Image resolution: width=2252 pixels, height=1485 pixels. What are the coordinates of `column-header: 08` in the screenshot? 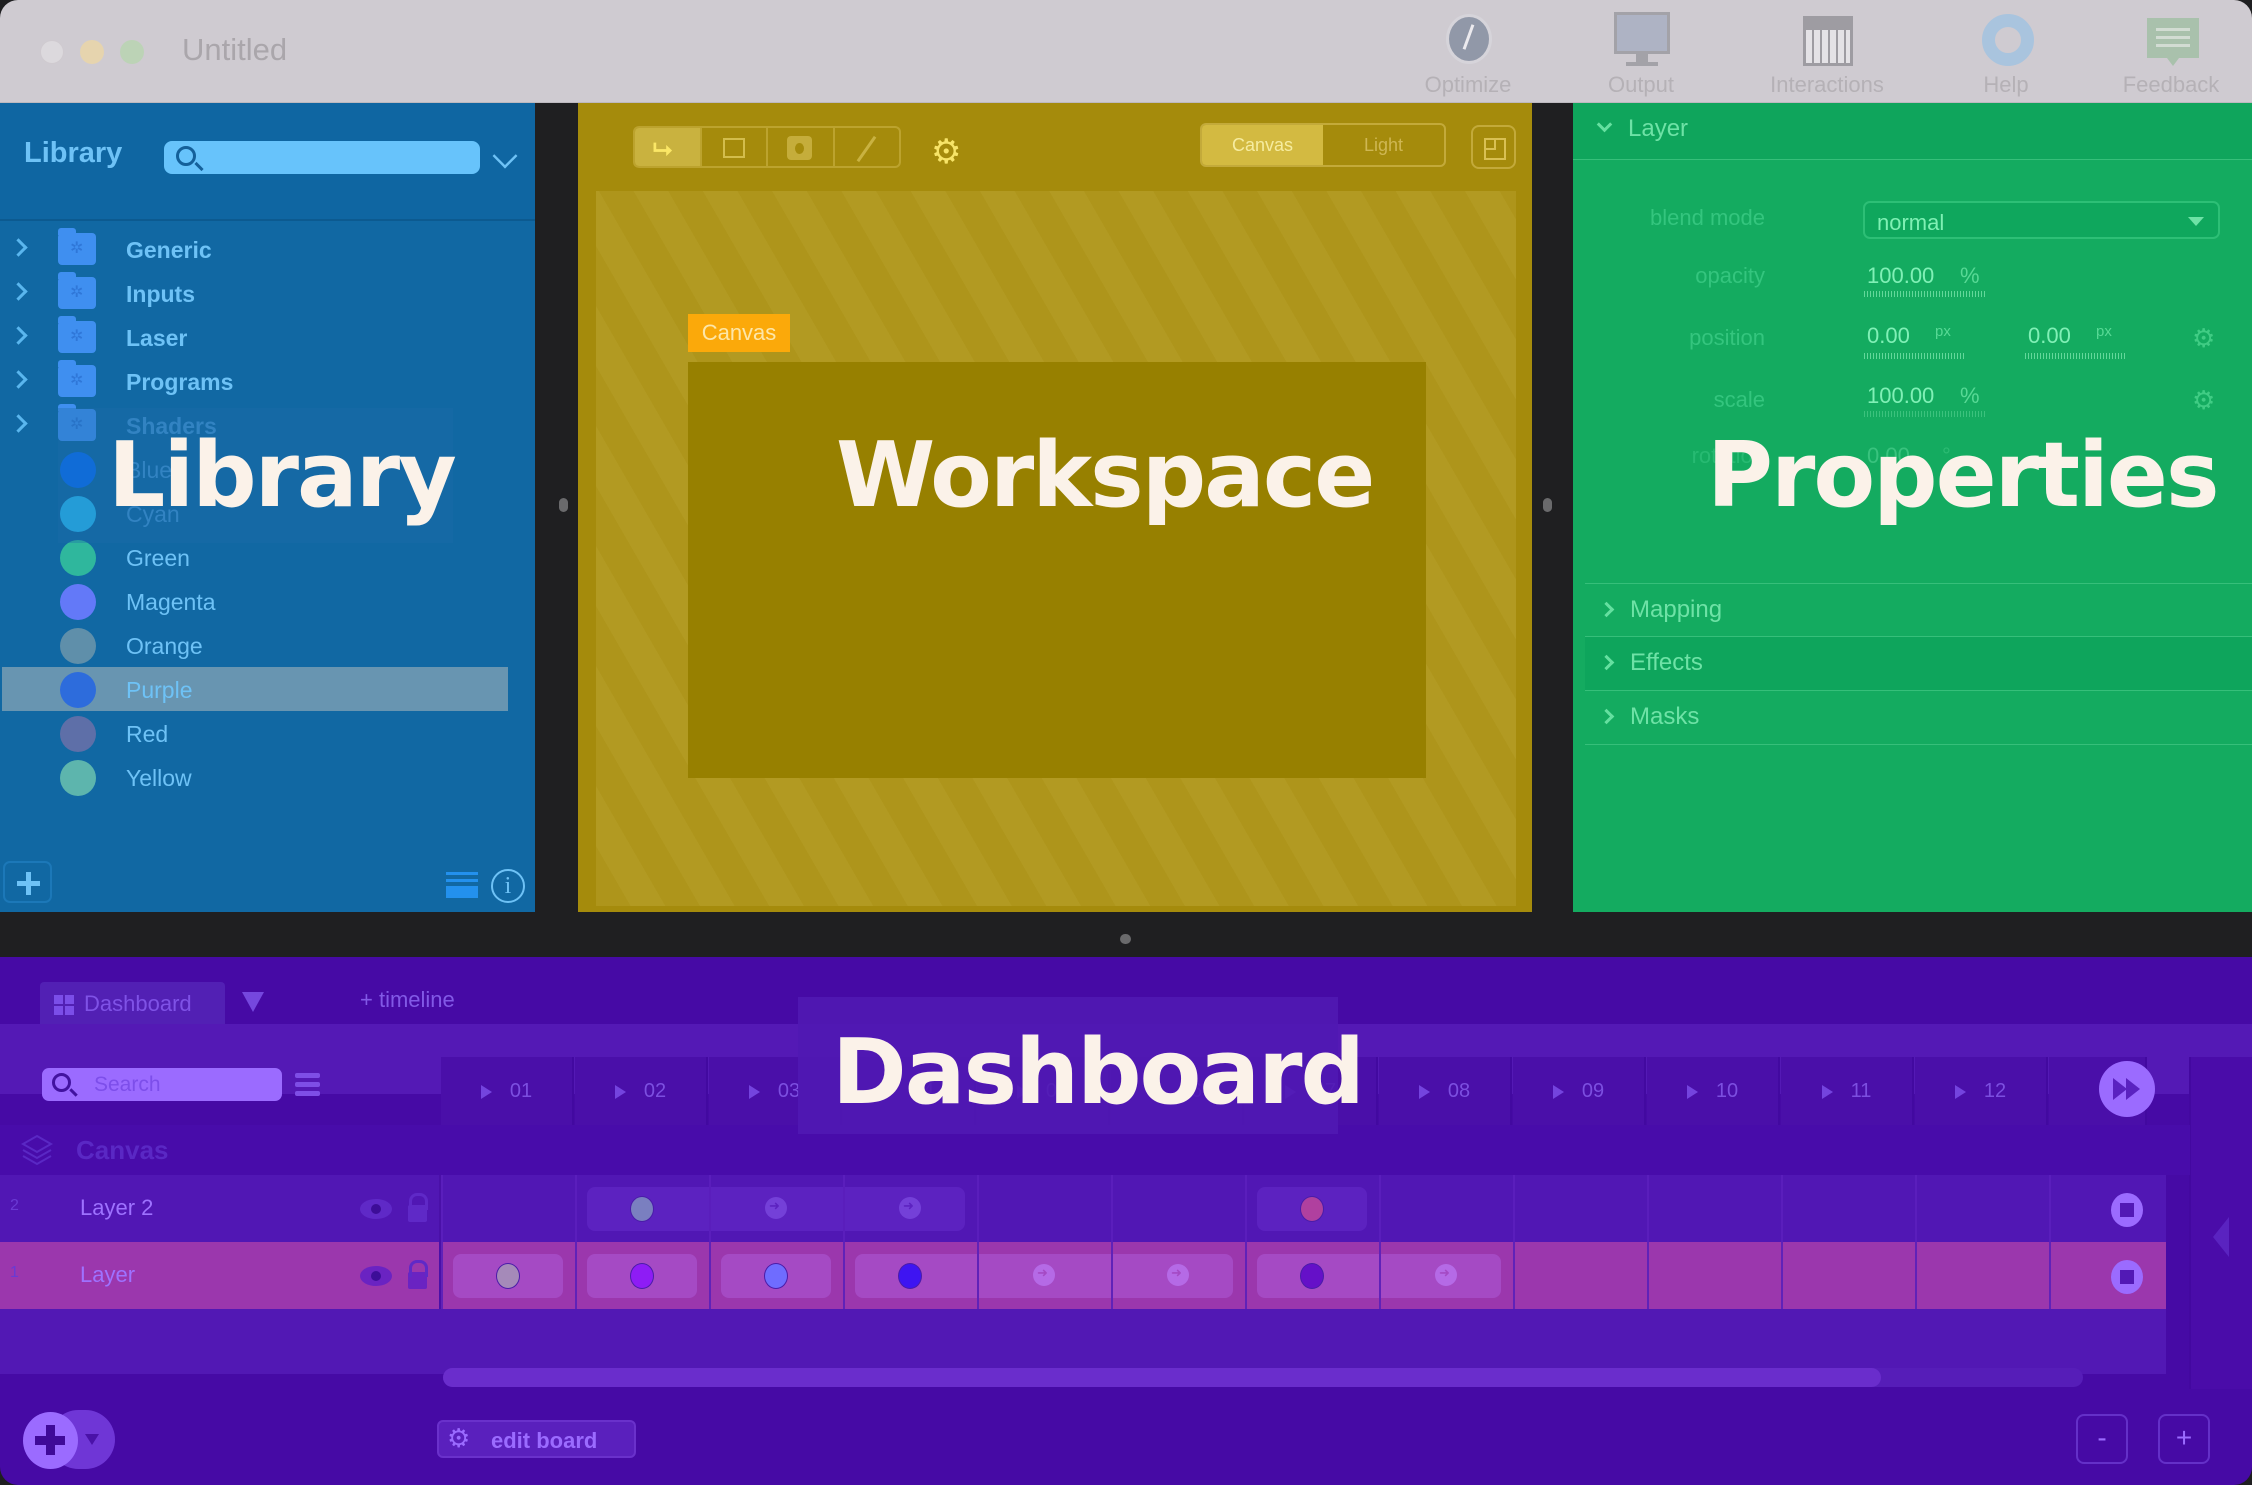 It's located at (1445, 1091).